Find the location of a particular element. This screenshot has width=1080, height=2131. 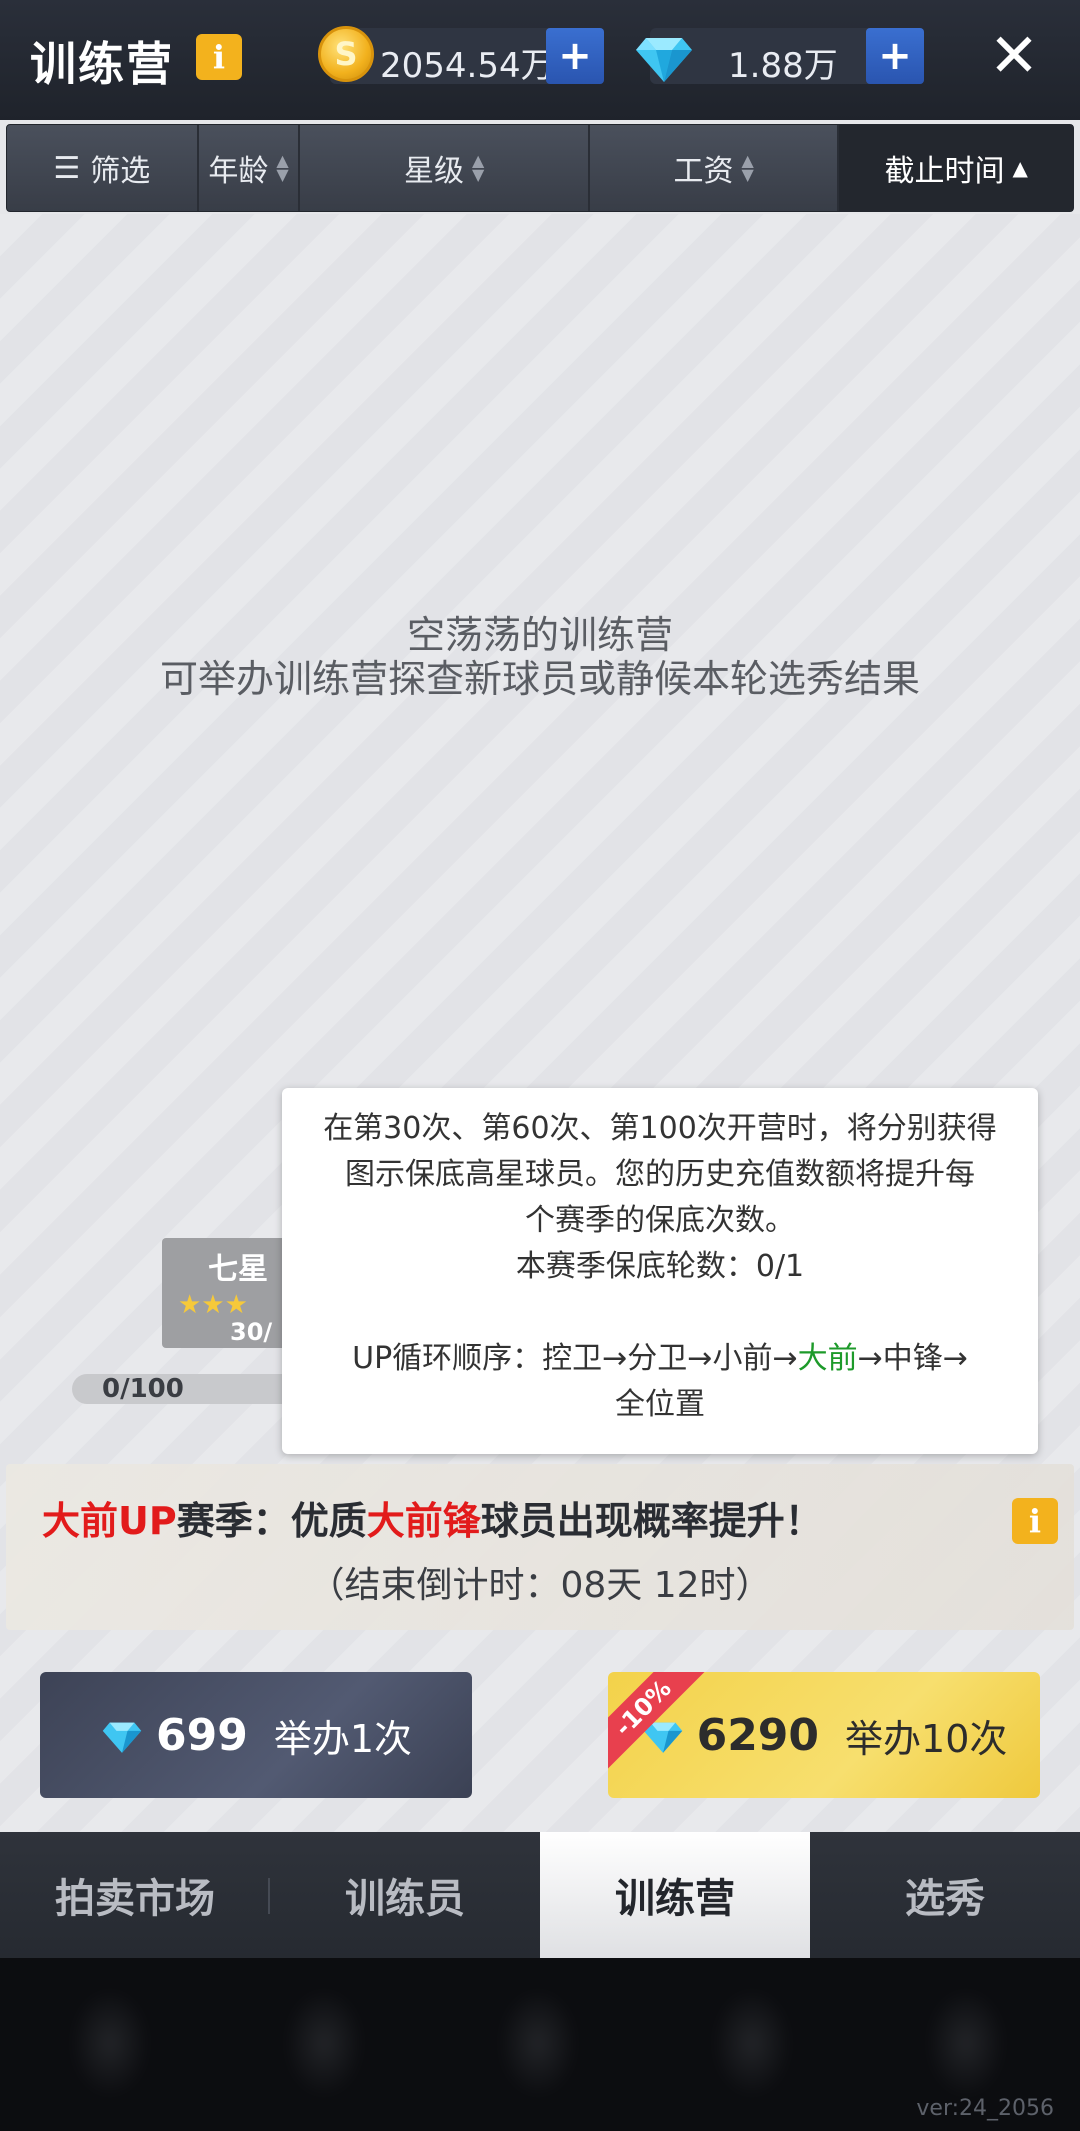

tooltip-spacer is located at coordinates (660, 1313).